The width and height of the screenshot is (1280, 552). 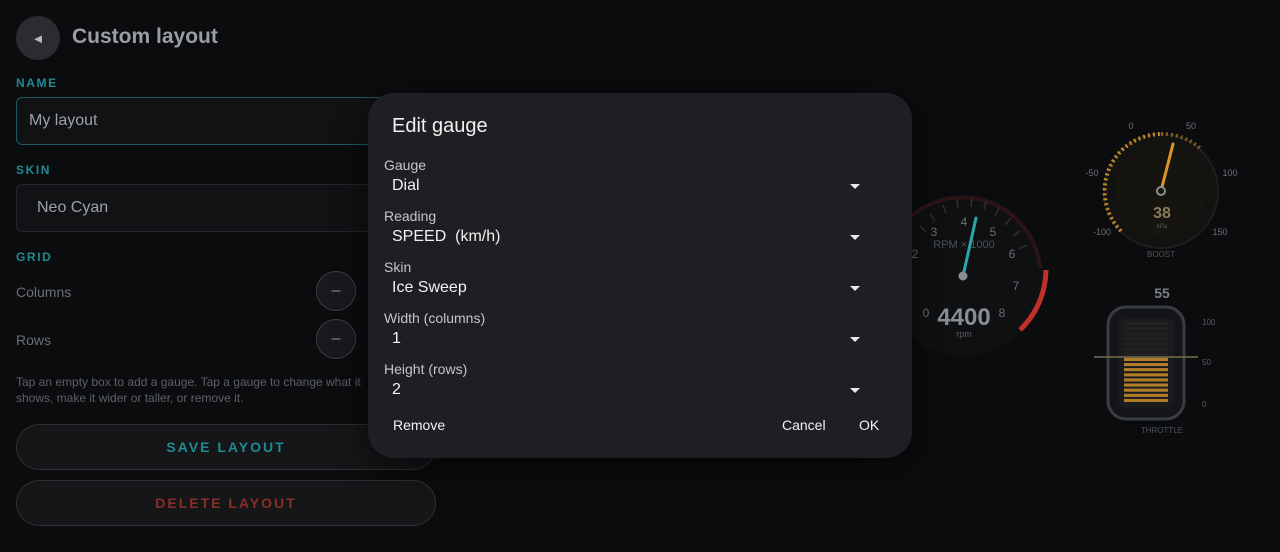 I want to click on gauge-skin-value: Ice Sweep, so click(x=429, y=287).